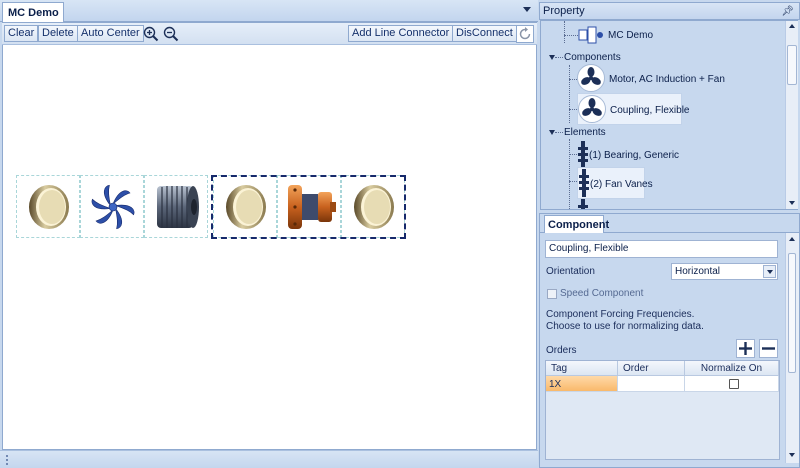  I want to click on cell-order, so click(651, 384).